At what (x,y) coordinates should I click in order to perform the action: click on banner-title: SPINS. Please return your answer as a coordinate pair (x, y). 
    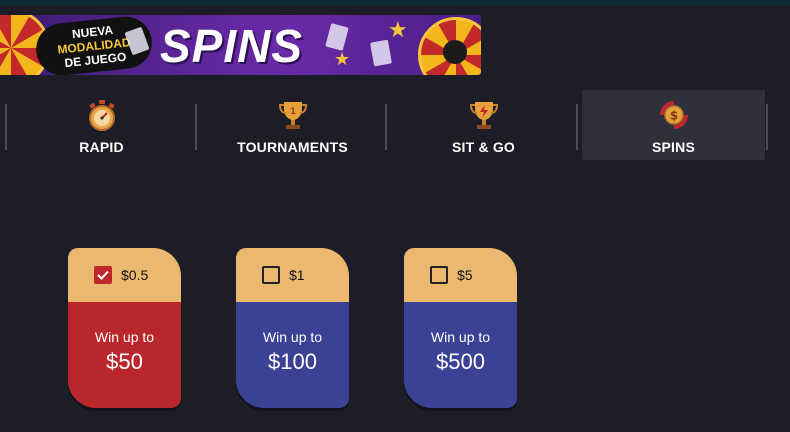
    Looking at the image, I should click on (232, 46).